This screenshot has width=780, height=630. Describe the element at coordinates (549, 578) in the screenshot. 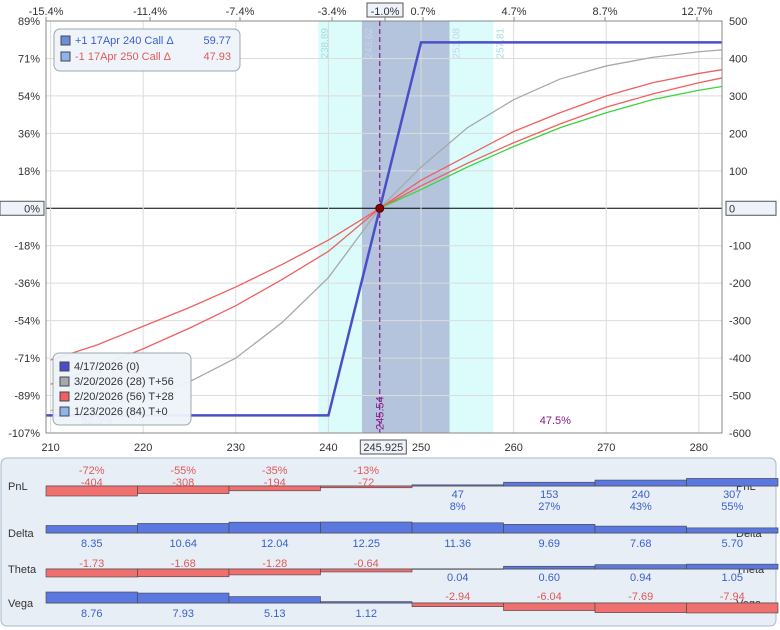

I see `theta-value: 0.60` at that location.